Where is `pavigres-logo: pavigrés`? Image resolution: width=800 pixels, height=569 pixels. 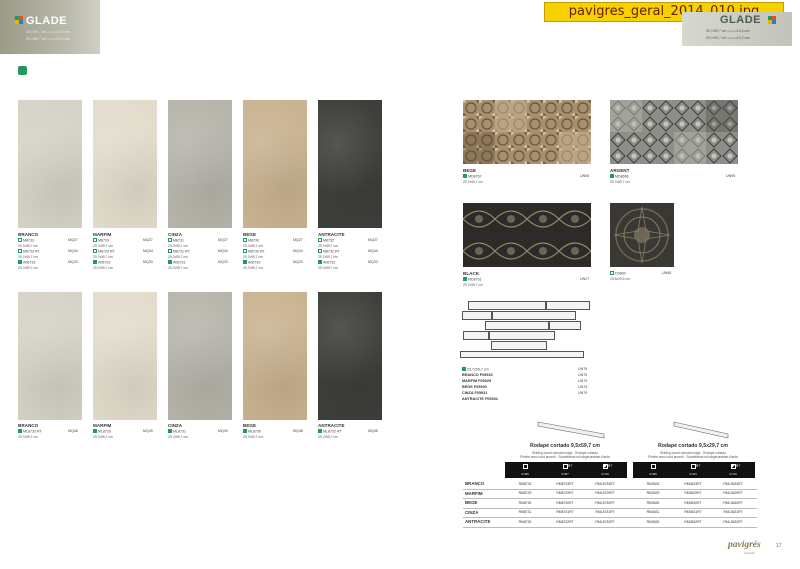
pavigres-logo: pavigrés is located at coordinates (744, 545).